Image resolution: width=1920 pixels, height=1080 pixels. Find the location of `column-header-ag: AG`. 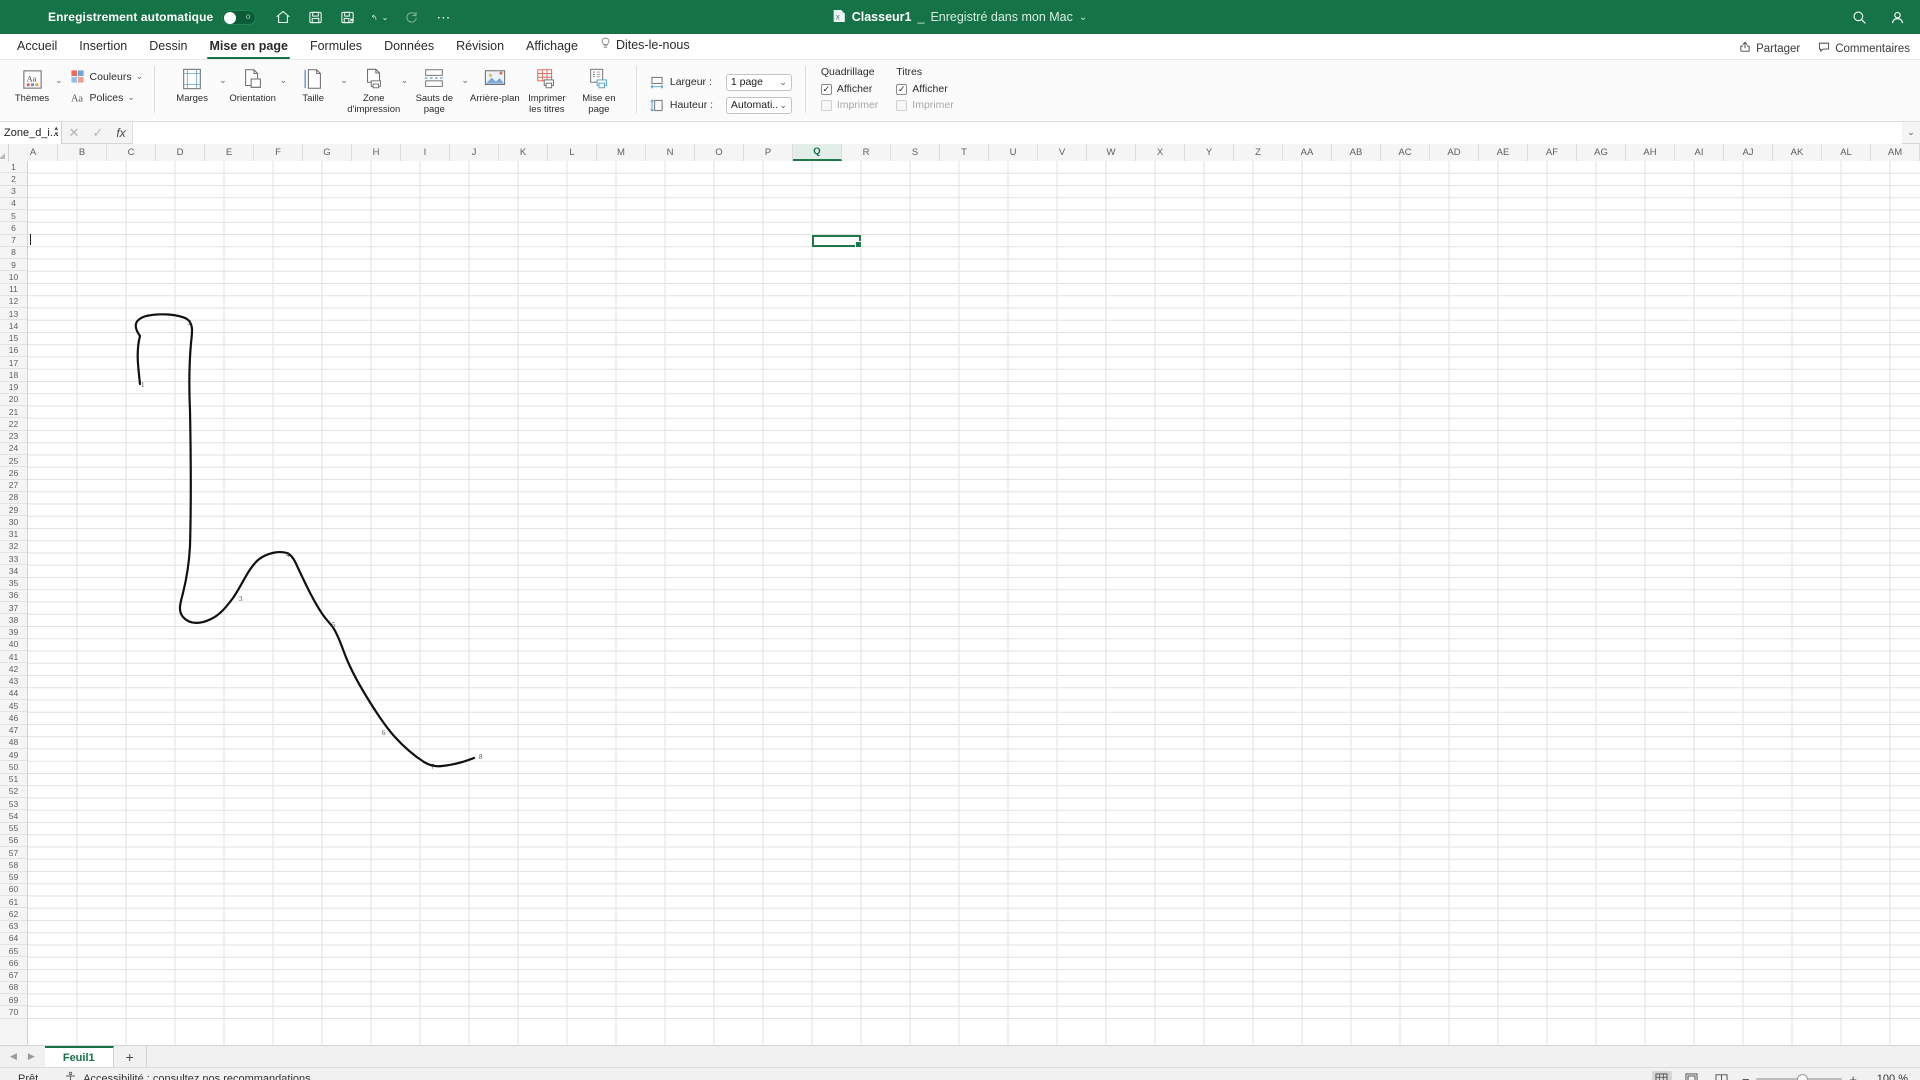

column-header-ag: AG is located at coordinates (1601, 152).